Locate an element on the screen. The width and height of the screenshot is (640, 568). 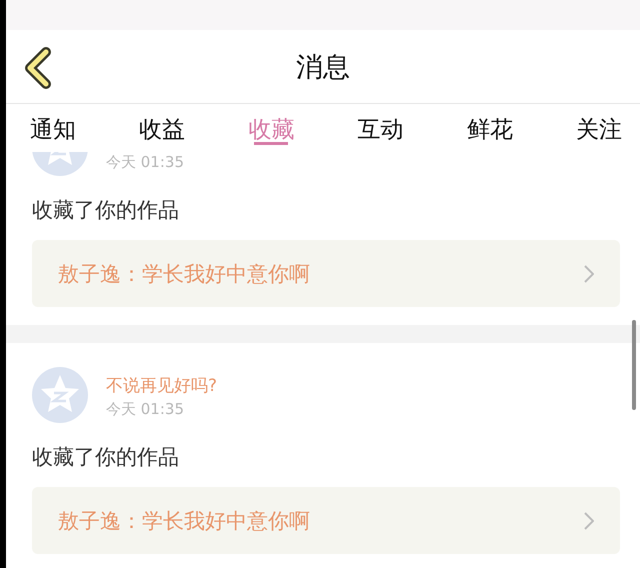
tab: 关注 is located at coordinates (599, 128).